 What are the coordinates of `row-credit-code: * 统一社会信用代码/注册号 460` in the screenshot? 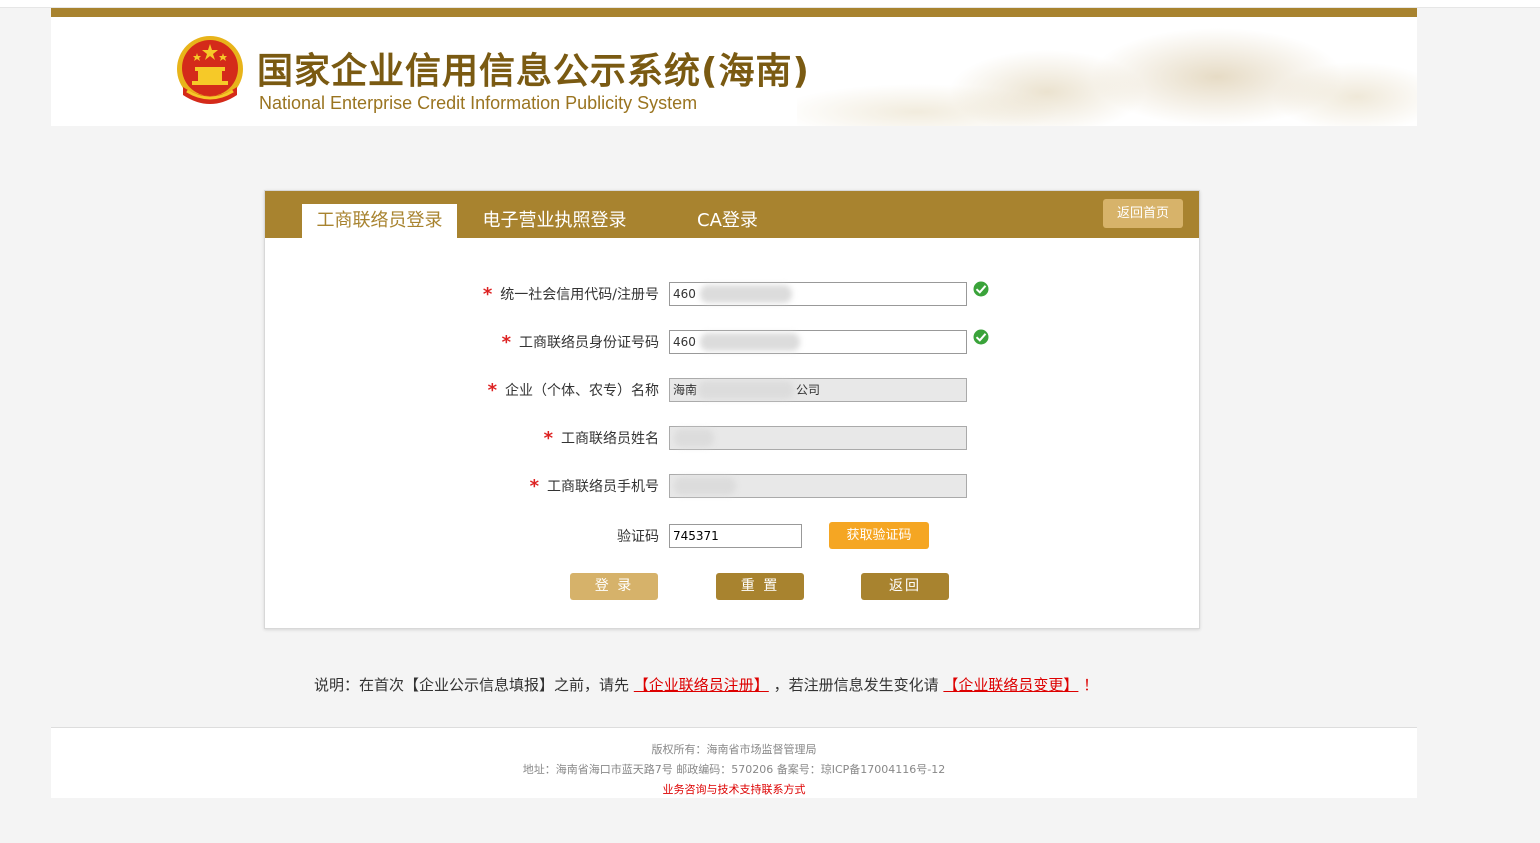 It's located at (732, 294).